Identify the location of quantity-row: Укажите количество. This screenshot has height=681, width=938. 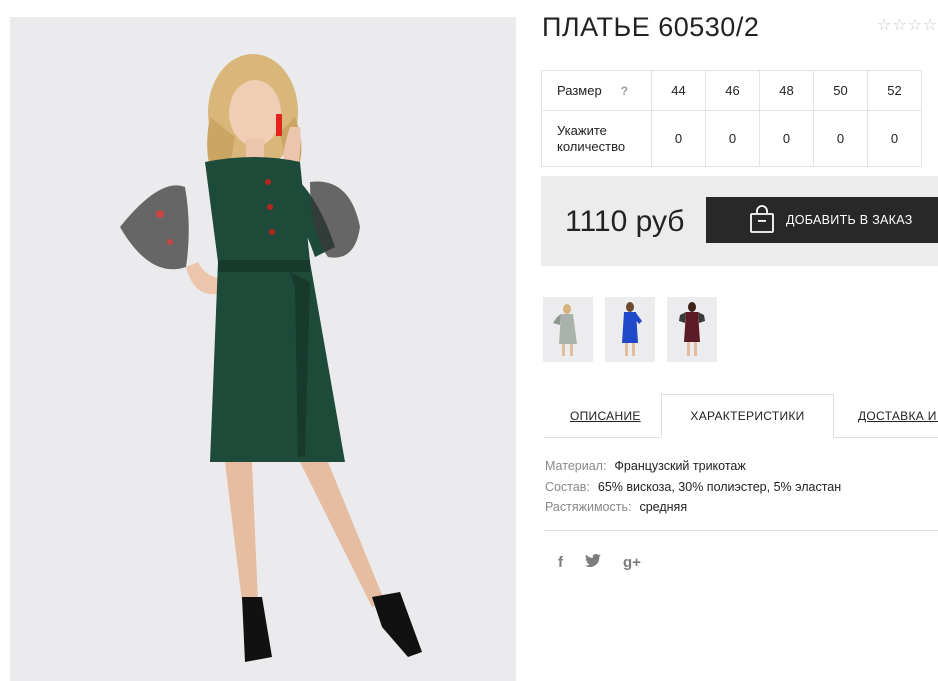
(731, 138).